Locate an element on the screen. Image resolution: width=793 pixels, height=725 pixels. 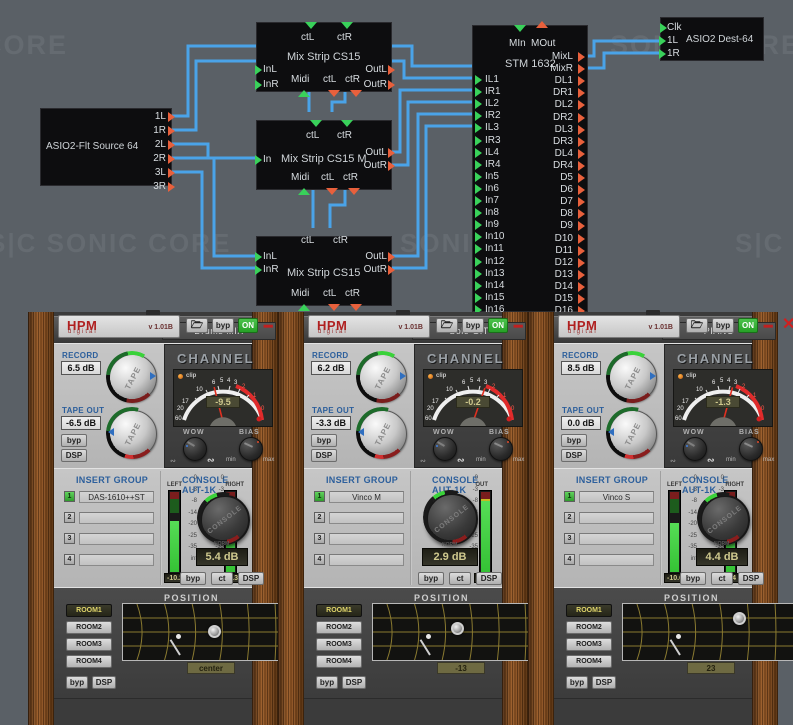
console-gain-value: 5.4 dB is located at coordinates (222, 557).